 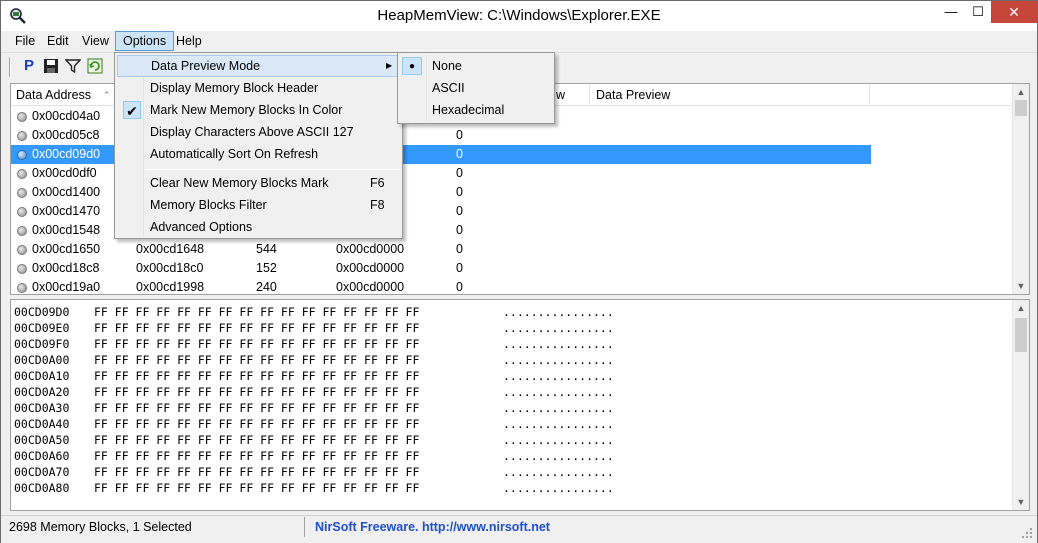 What do you see at coordinates (377, 183) in the screenshot?
I see `menu-item-shortcut: F6` at bounding box center [377, 183].